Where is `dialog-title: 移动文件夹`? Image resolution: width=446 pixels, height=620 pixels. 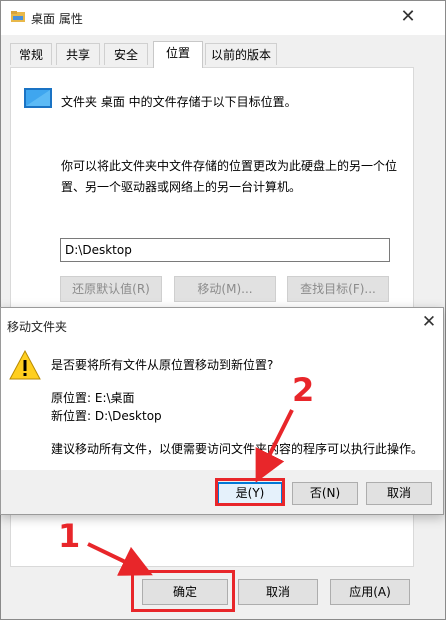
dialog-title: 移动文件夹 is located at coordinates (37, 327).